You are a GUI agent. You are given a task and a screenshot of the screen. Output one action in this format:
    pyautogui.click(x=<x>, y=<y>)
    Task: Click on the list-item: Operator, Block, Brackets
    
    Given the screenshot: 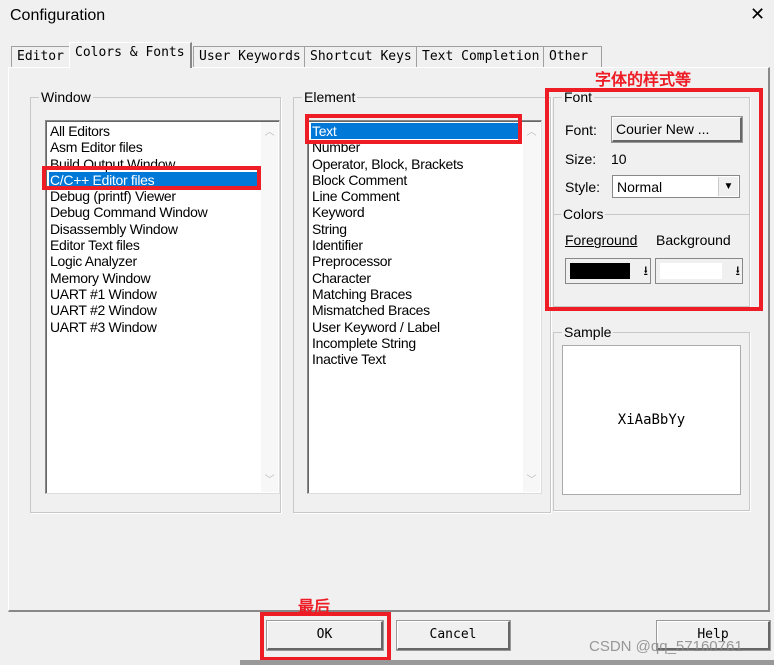 What is the action you would take?
    pyautogui.click(x=424, y=164)
    